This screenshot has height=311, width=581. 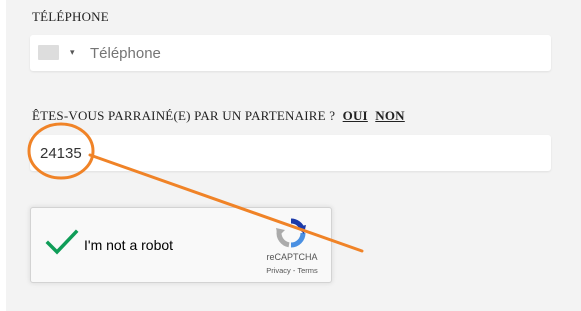 What do you see at coordinates (70, 16) in the screenshot?
I see `phone-label: TÉLÉPHONE` at bounding box center [70, 16].